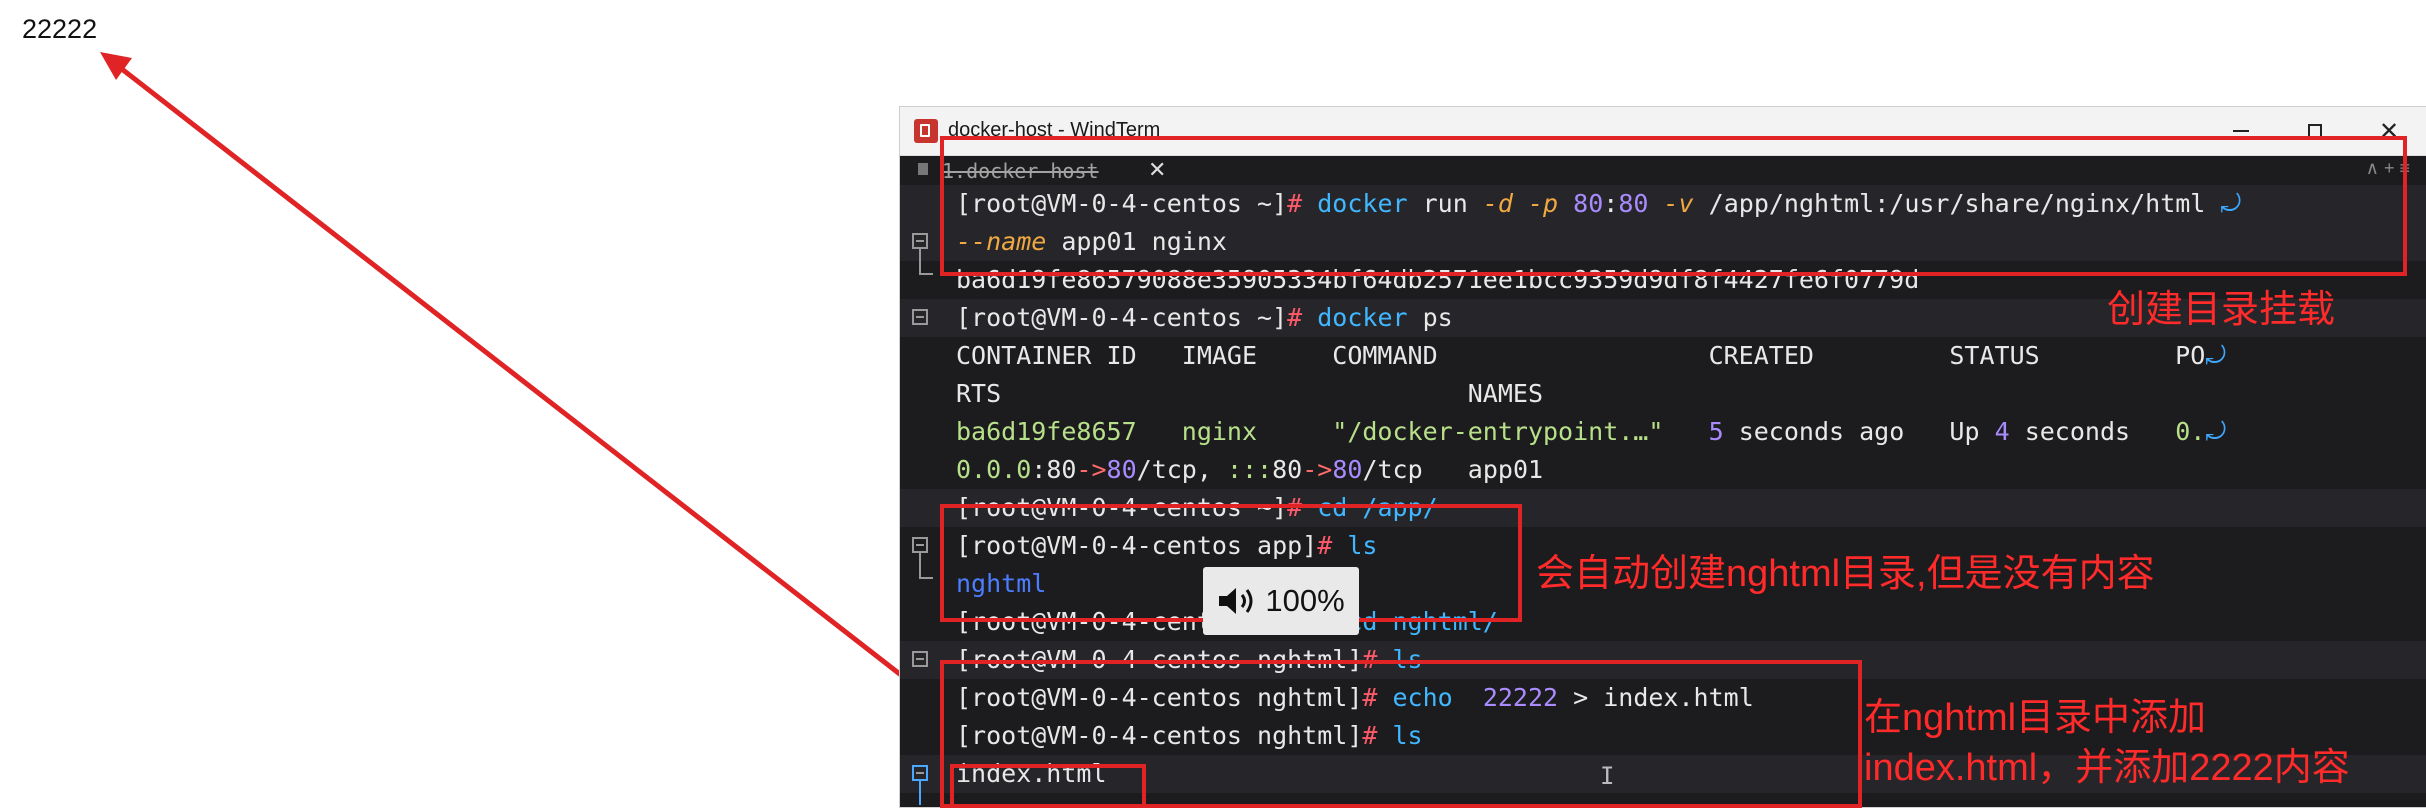 The image size is (2426, 808). I want to click on annotation-box-docker-run, so click(1673, 206).